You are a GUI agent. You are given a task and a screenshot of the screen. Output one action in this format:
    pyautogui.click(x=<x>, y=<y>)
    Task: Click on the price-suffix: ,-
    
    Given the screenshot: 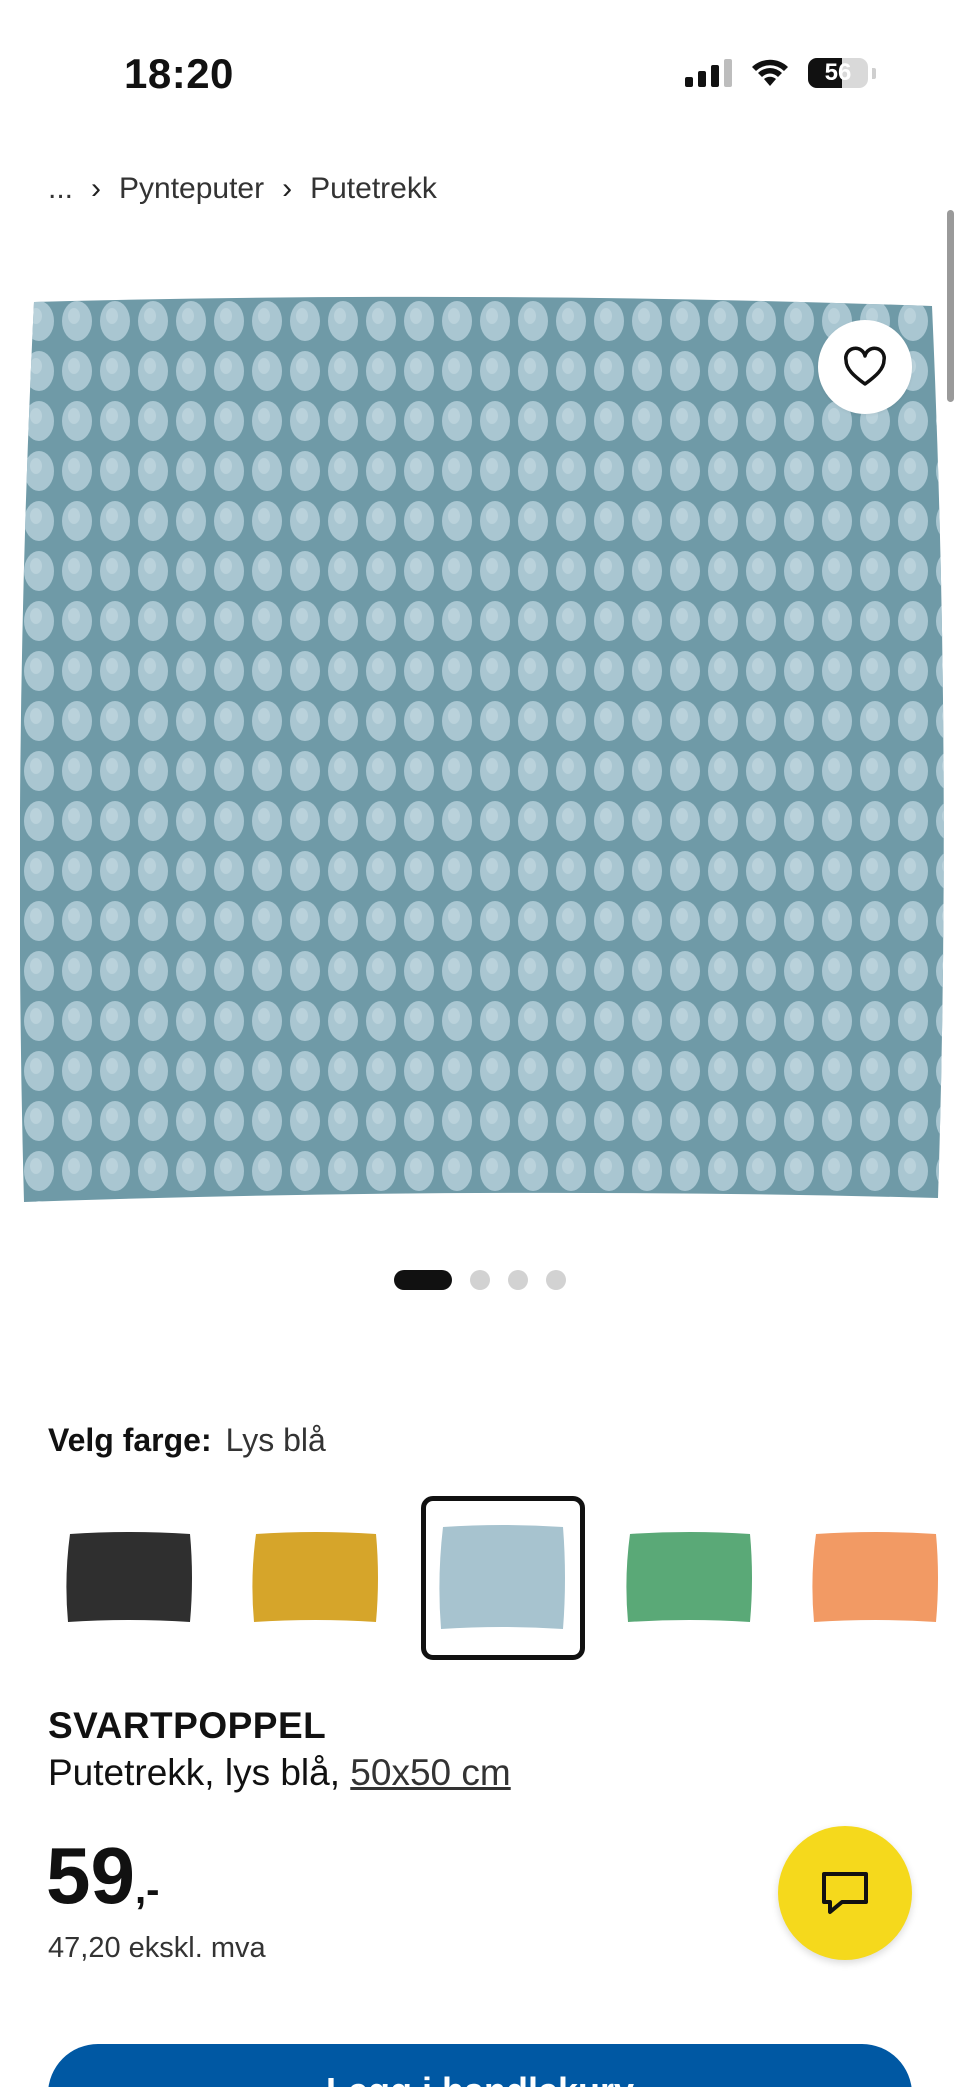 What is the action you would take?
    pyautogui.click(x=147, y=1890)
    